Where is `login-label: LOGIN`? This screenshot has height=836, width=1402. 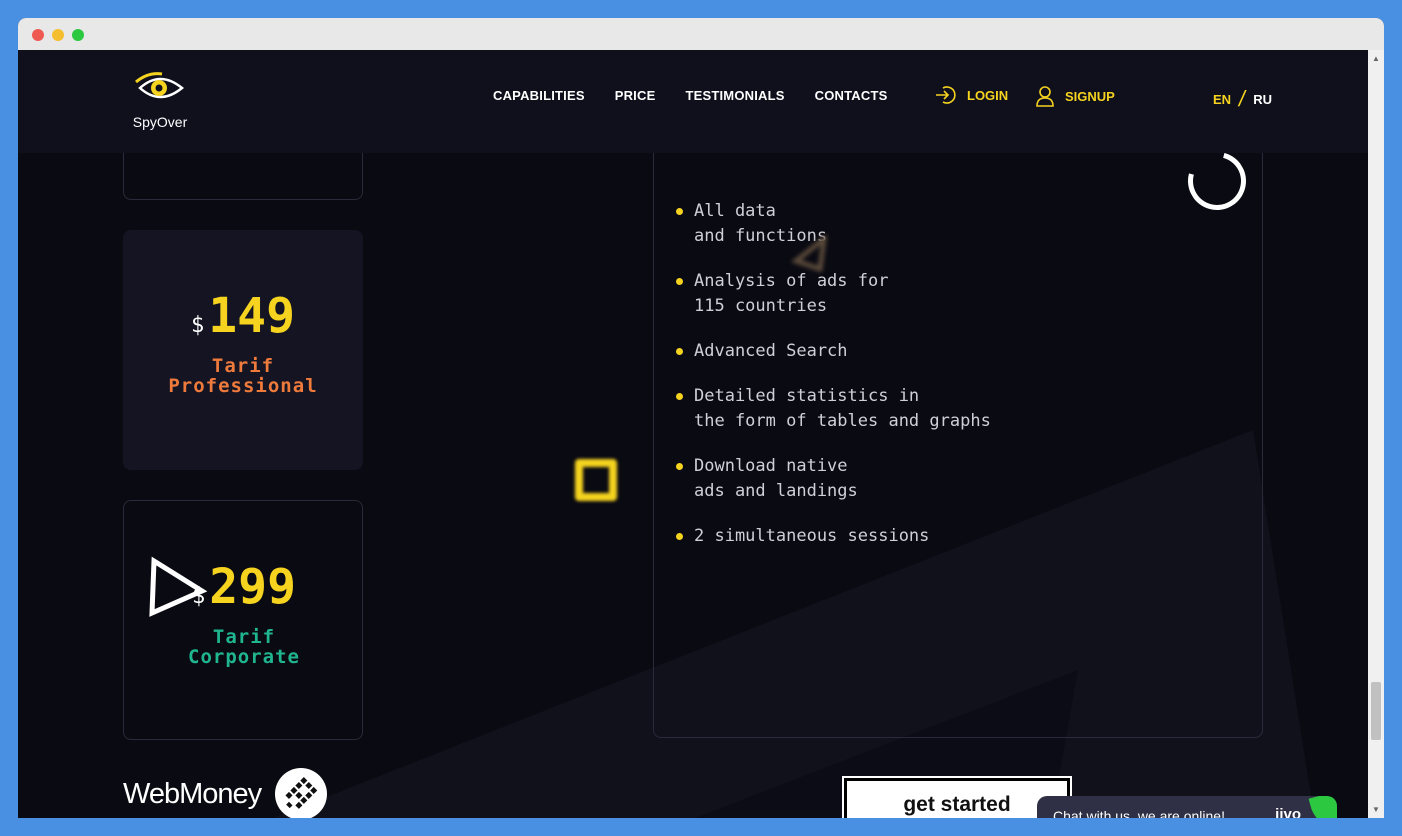
login-label: LOGIN is located at coordinates (988, 95).